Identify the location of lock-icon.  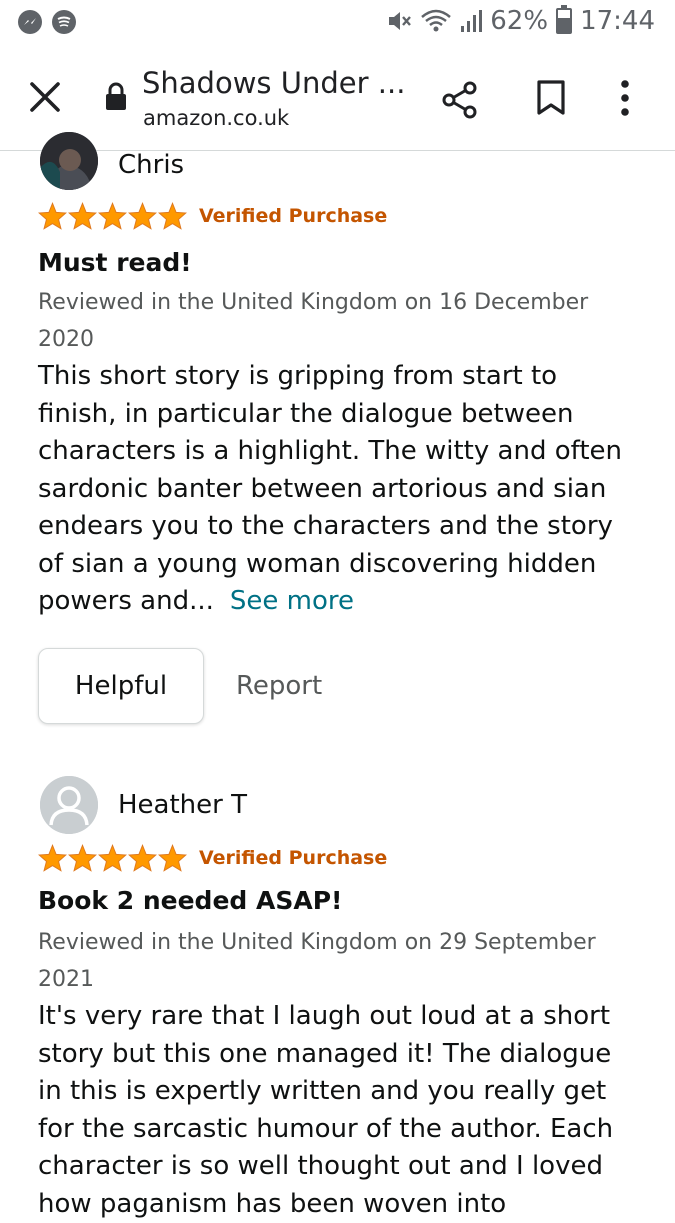
(116, 96).